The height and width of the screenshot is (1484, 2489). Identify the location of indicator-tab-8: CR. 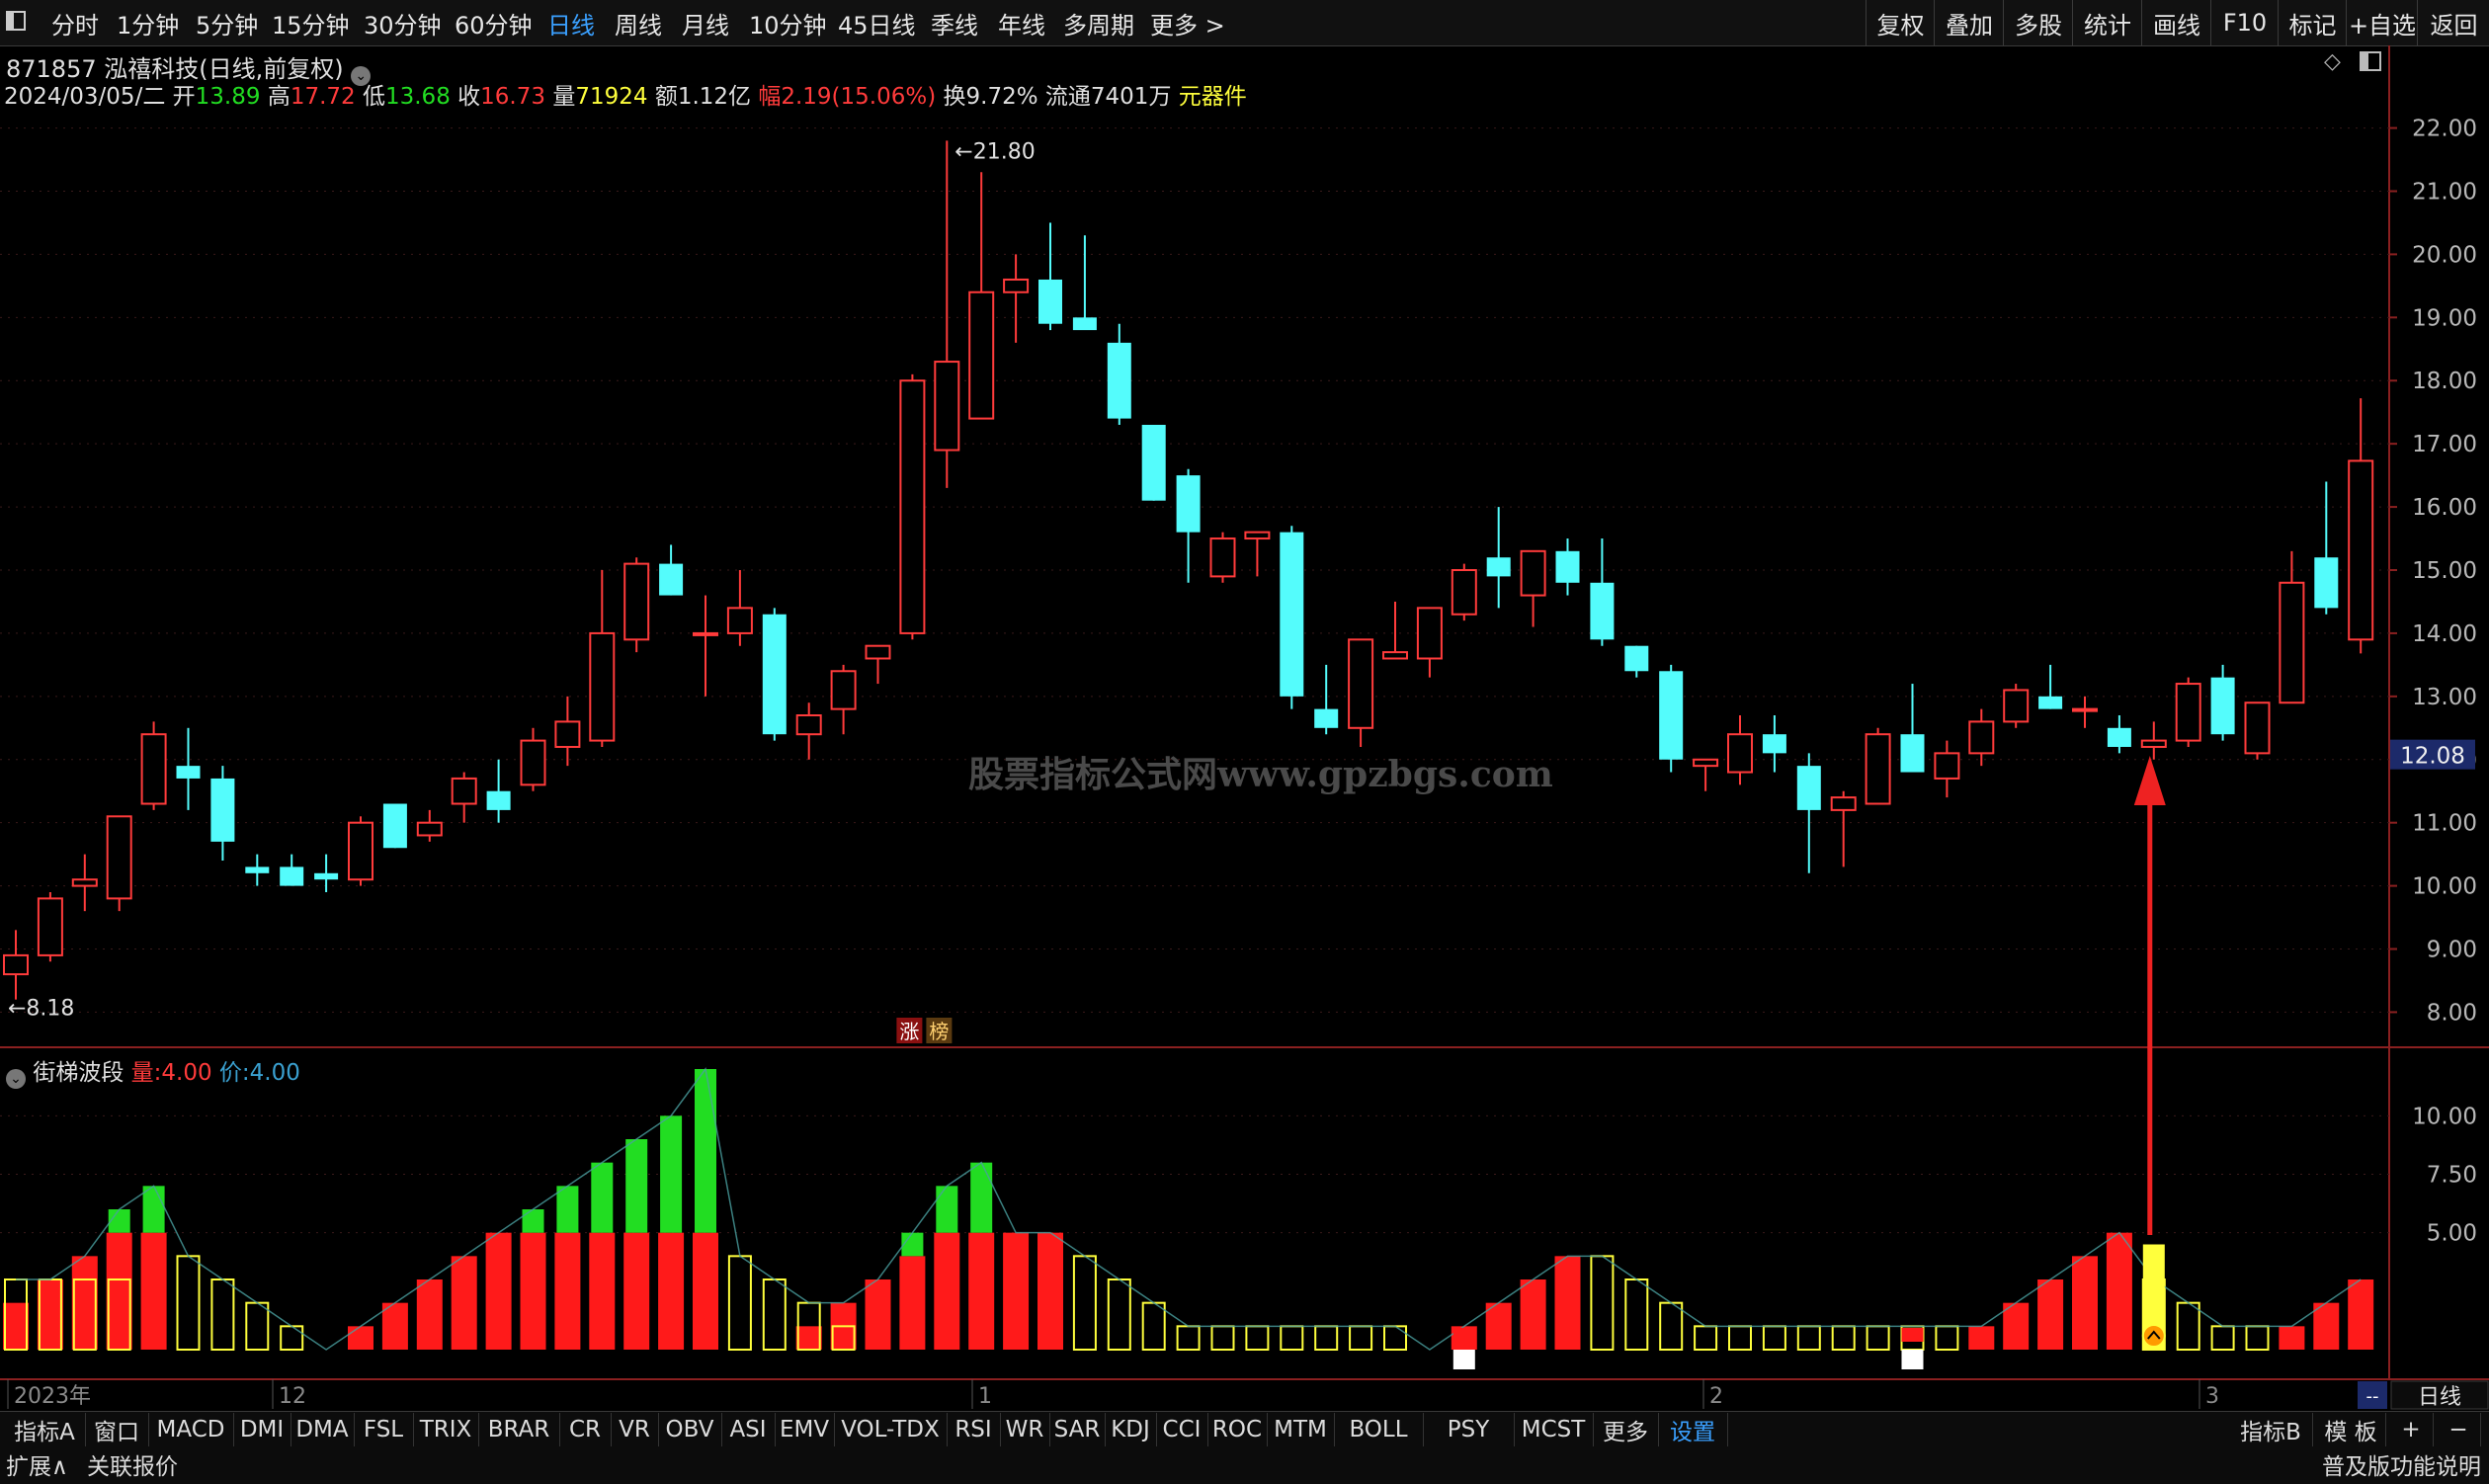
(586, 1429).